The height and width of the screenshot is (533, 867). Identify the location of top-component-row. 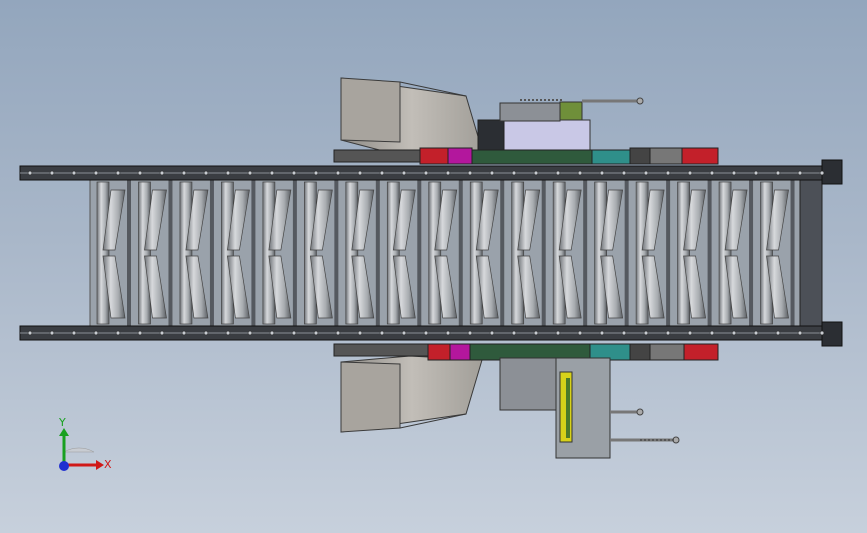
(526, 156).